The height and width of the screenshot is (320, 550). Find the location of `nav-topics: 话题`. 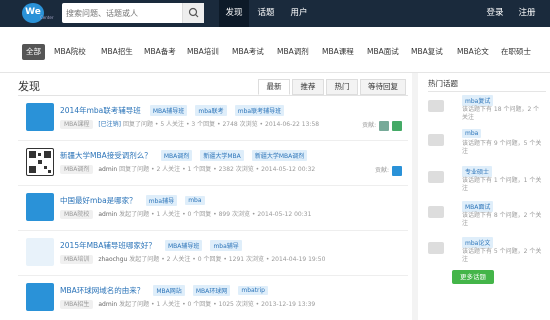

nav-topics: 话题 is located at coordinates (266, 13).